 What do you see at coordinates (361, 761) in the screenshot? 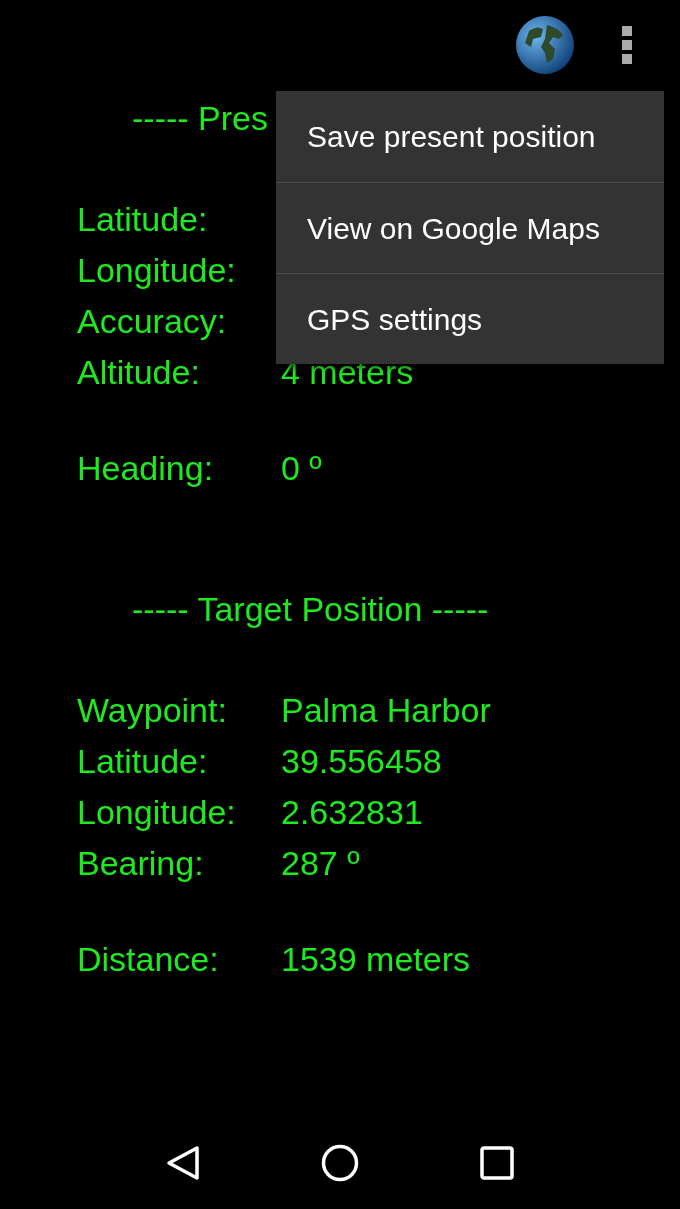
I see `field-value: 39.556458` at bounding box center [361, 761].